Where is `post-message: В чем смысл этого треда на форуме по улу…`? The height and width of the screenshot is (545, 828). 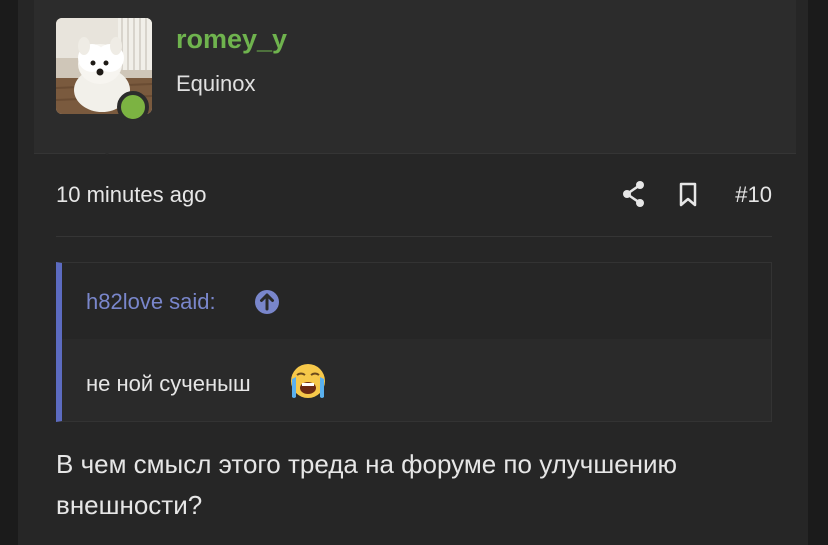 post-message: В чем смысл этого треда на форуме по улу… is located at coordinates (367, 484).